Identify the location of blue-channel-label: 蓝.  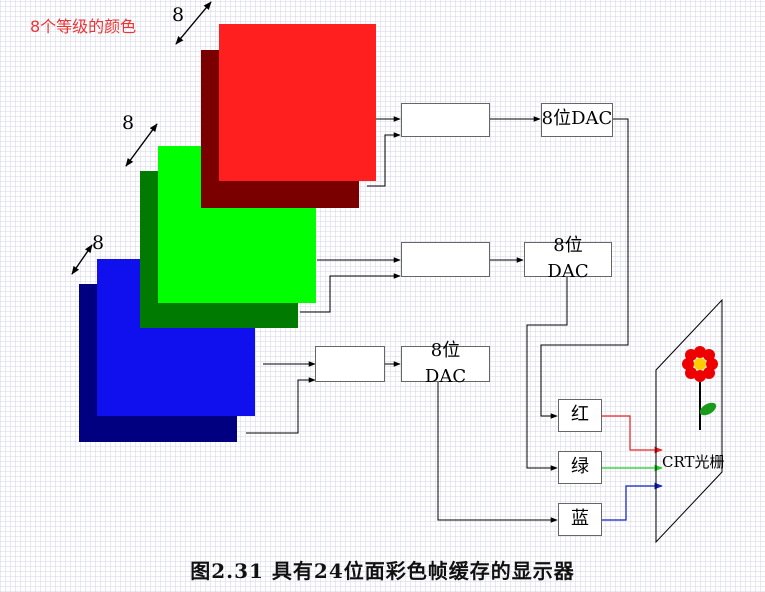
(580, 518).